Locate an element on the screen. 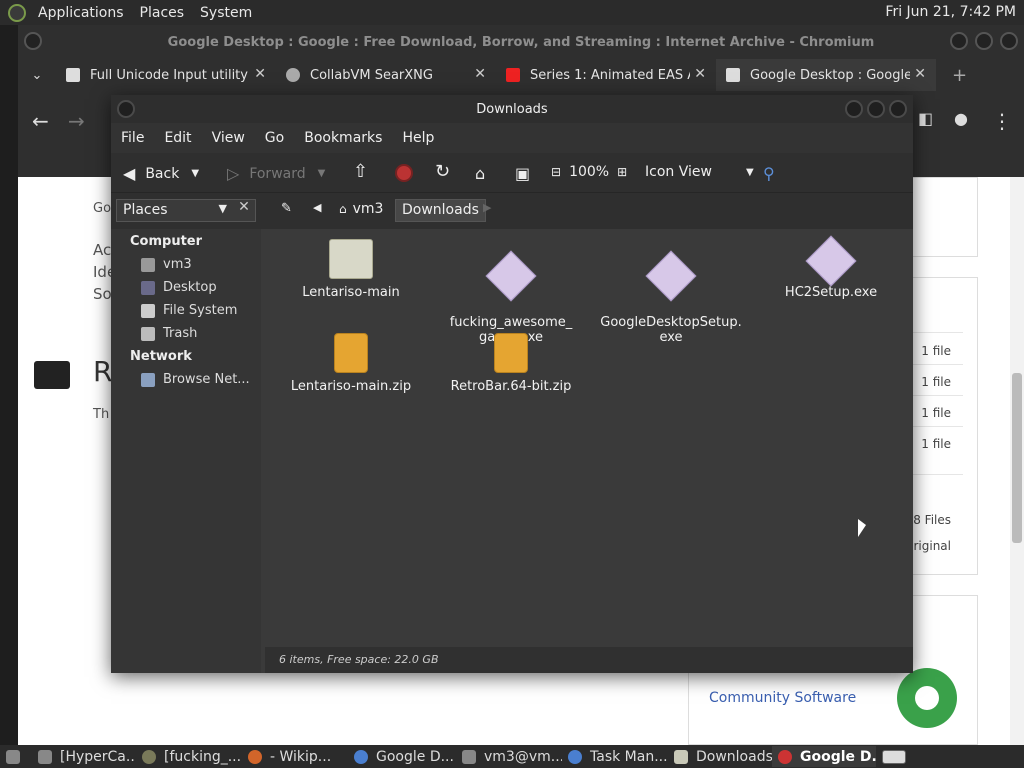 Image resolution: width=1024 pixels, height=768 pixels. breadcrumb-right-icon: ▶ is located at coordinates (487, 210).